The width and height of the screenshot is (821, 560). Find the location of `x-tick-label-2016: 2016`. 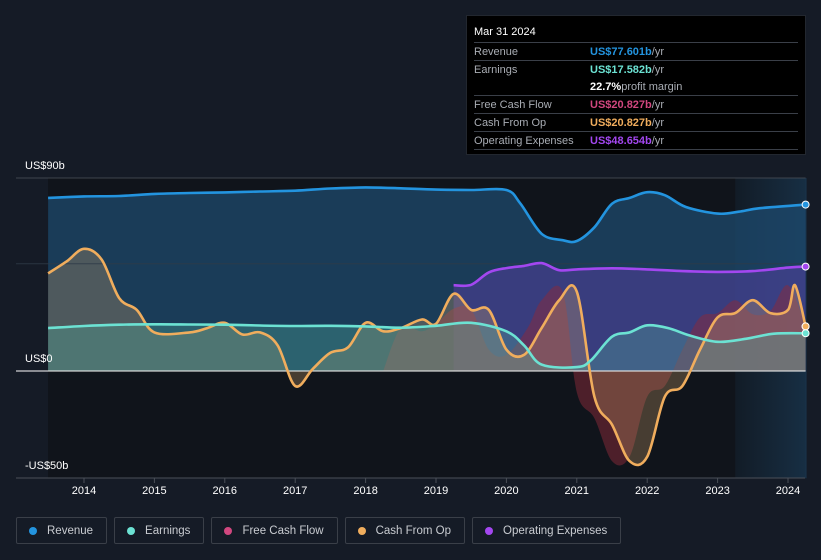

x-tick-label-2016: 2016 is located at coordinates (225, 491).